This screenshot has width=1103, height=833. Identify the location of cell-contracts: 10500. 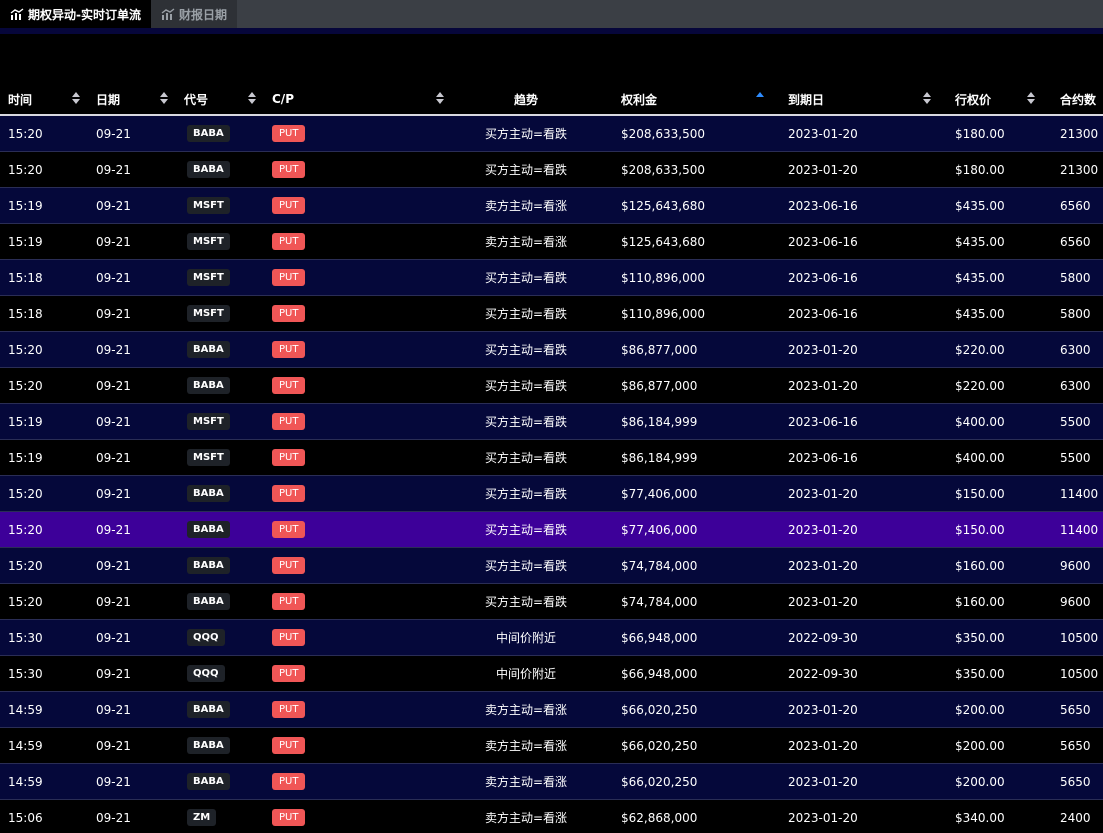
(1077, 637).